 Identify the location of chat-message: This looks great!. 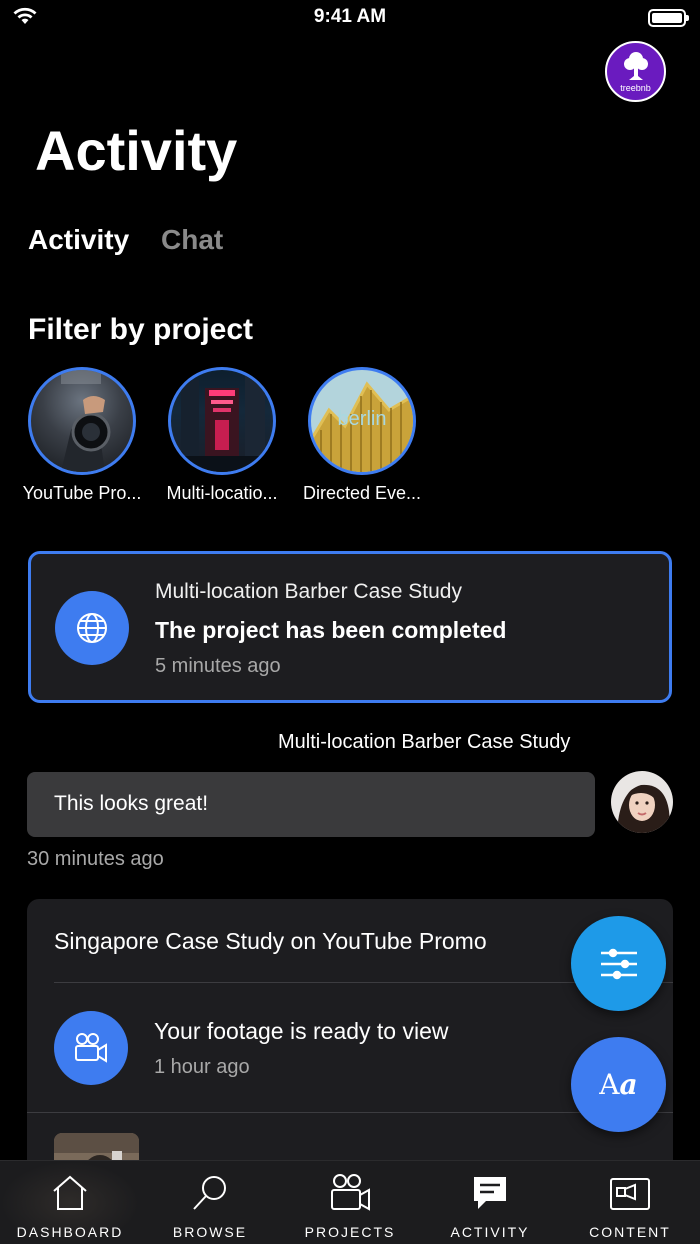
(311, 804).